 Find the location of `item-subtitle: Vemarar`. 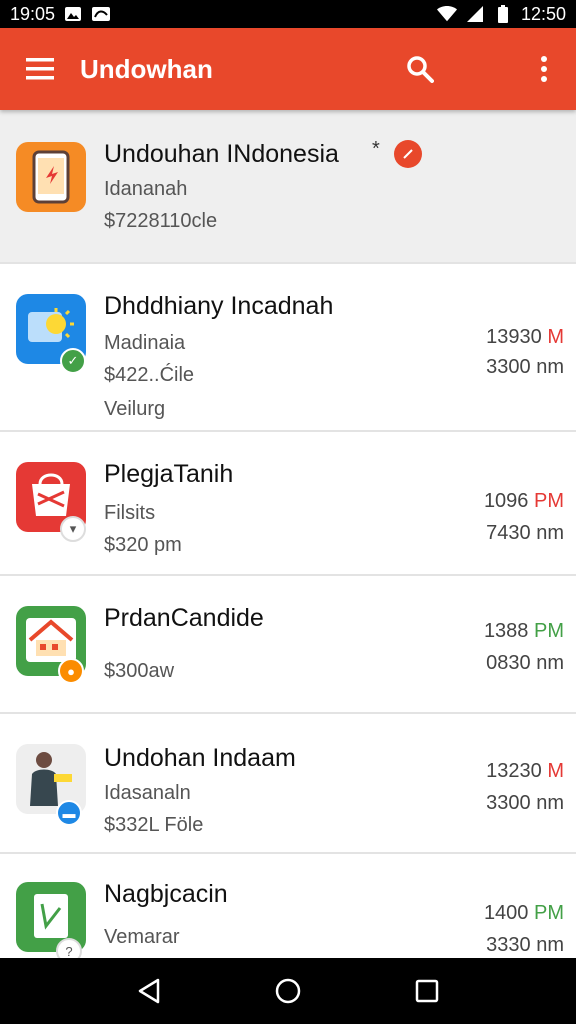

item-subtitle: Vemarar is located at coordinates (142, 937).